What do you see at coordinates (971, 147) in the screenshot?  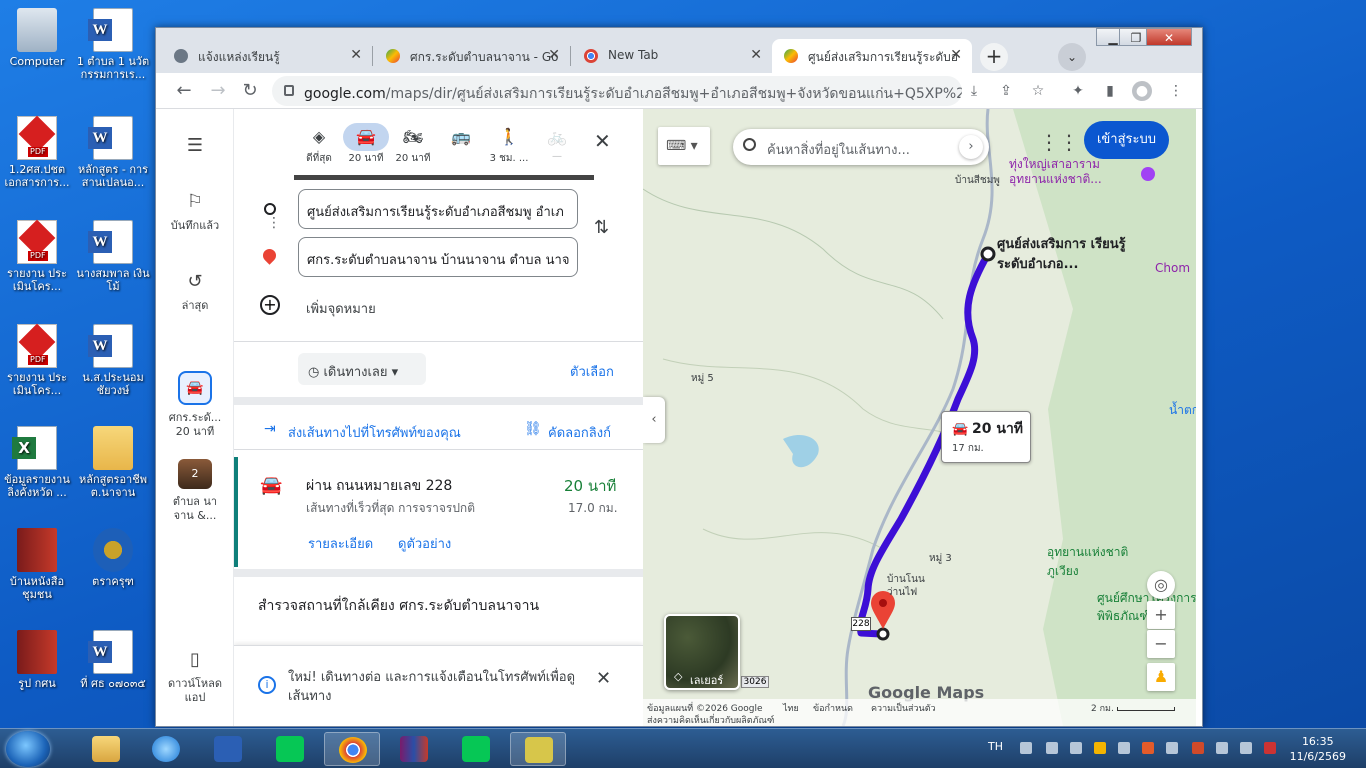 I see `chevron-right-icon: ›` at bounding box center [971, 147].